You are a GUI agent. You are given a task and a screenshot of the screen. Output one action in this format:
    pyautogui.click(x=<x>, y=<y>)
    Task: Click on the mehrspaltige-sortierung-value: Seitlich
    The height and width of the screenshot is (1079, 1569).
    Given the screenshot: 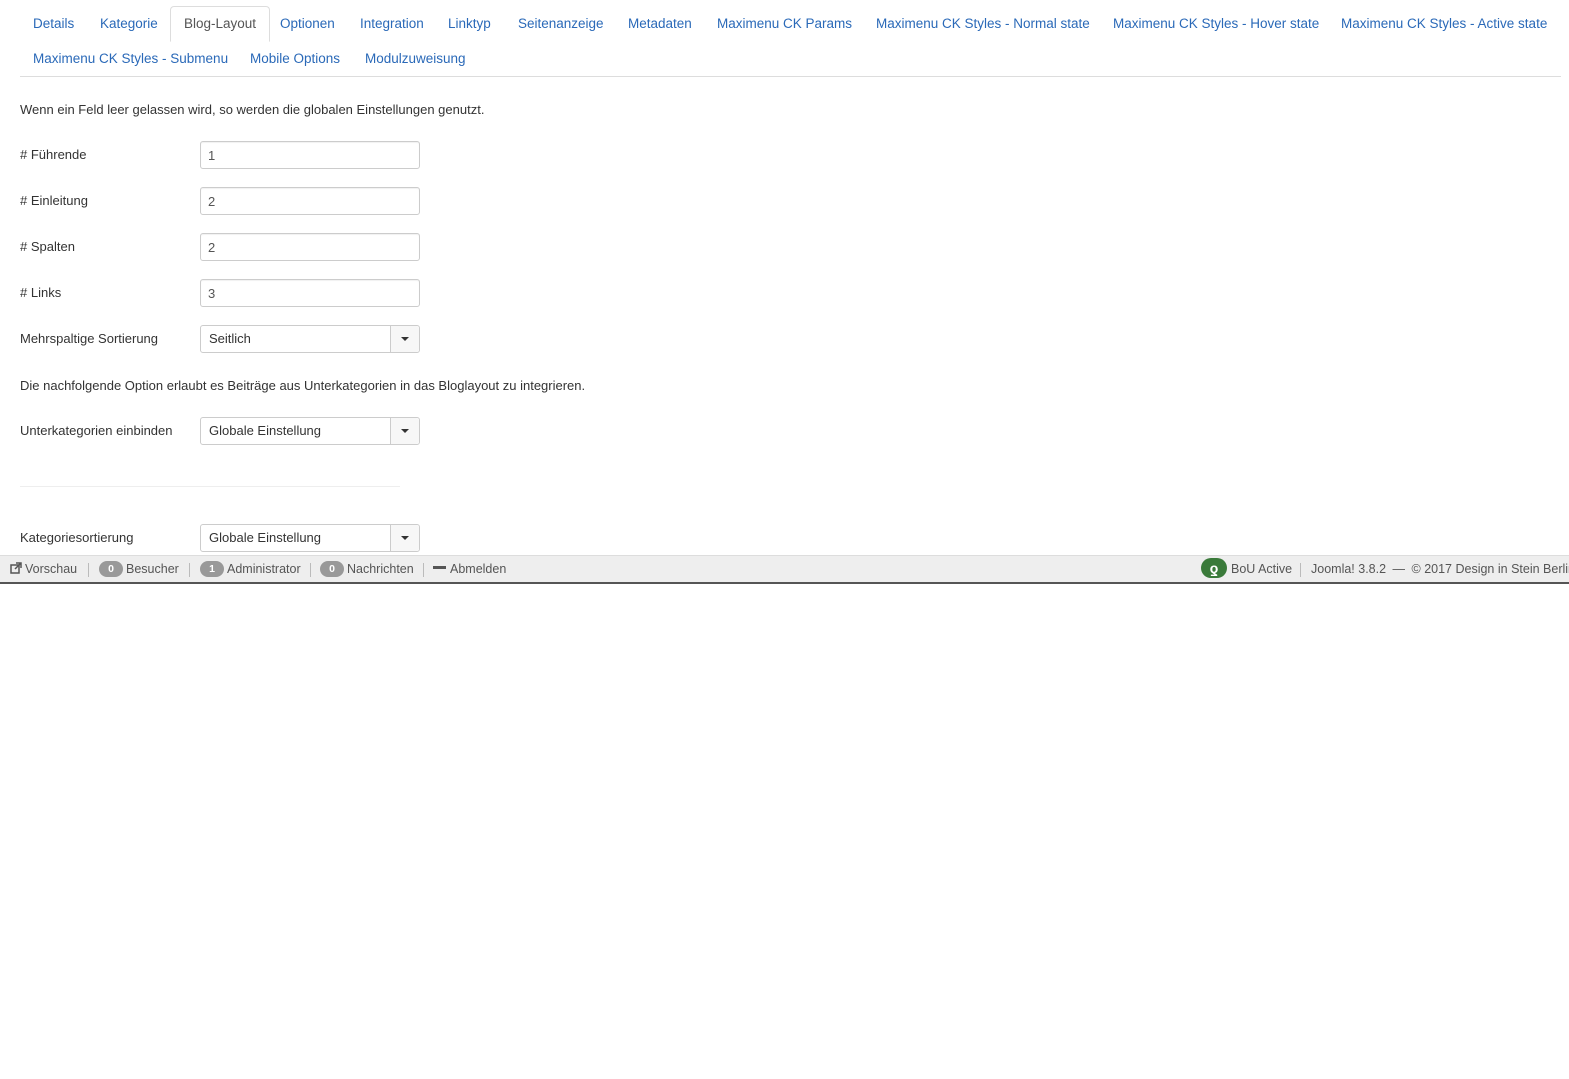 What is the action you would take?
    pyautogui.click(x=230, y=338)
    